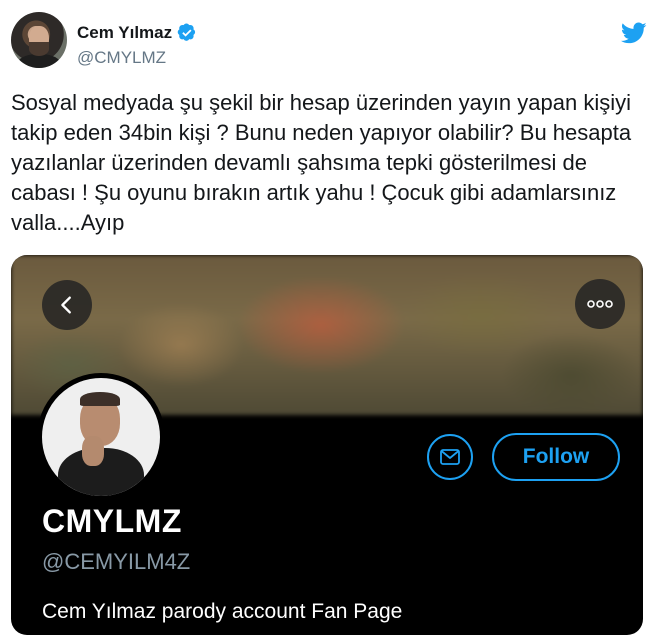  I want to click on profile-display-name: CMYLMZ, so click(112, 521).